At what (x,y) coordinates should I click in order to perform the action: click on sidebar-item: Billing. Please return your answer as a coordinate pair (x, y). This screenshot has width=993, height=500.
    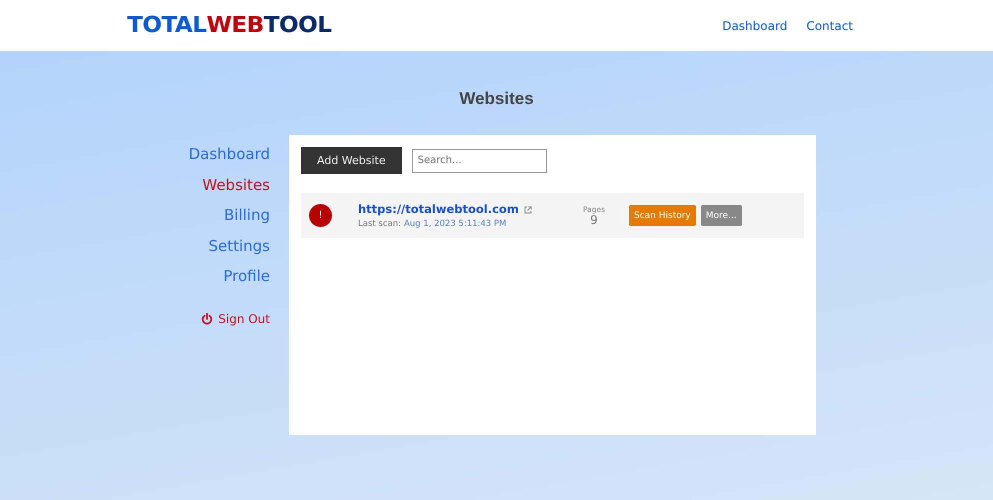
    Looking at the image, I should click on (247, 215).